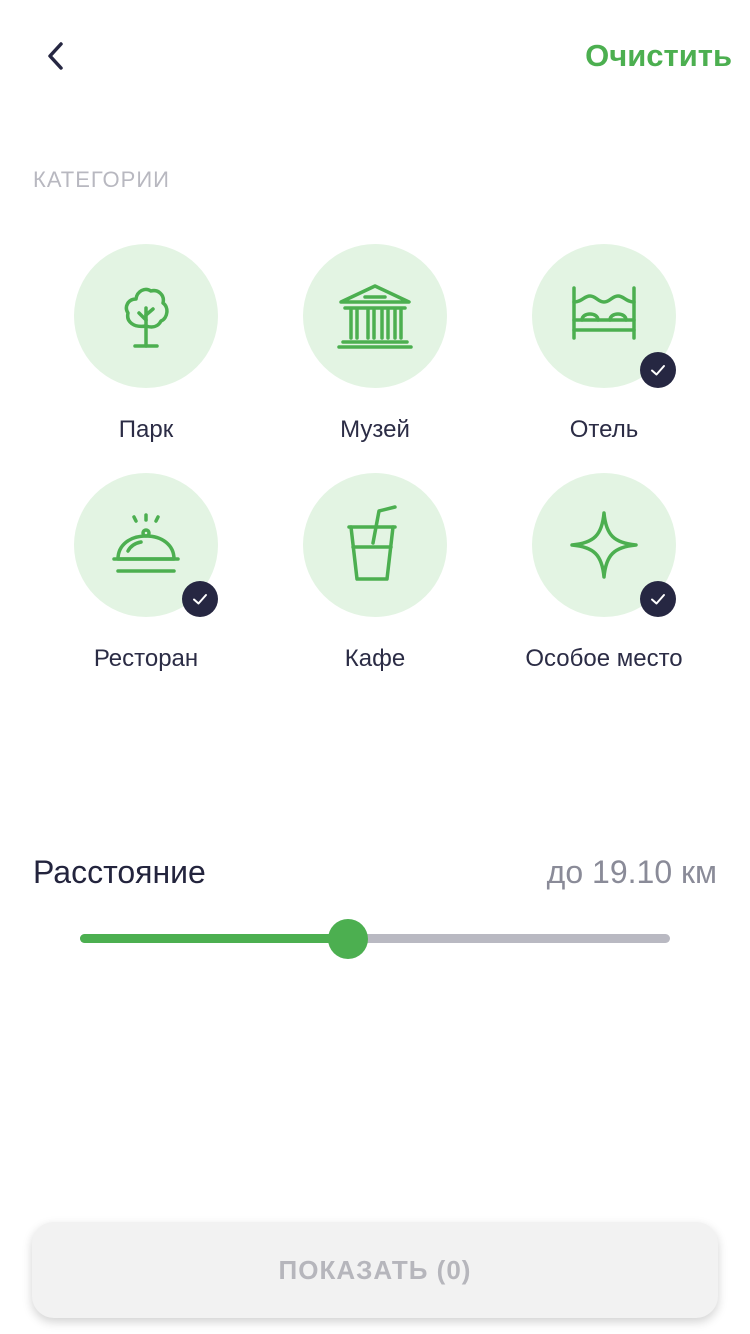 The width and height of the screenshot is (750, 1334). What do you see at coordinates (348, 939) in the screenshot?
I see `slider-thumb` at bounding box center [348, 939].